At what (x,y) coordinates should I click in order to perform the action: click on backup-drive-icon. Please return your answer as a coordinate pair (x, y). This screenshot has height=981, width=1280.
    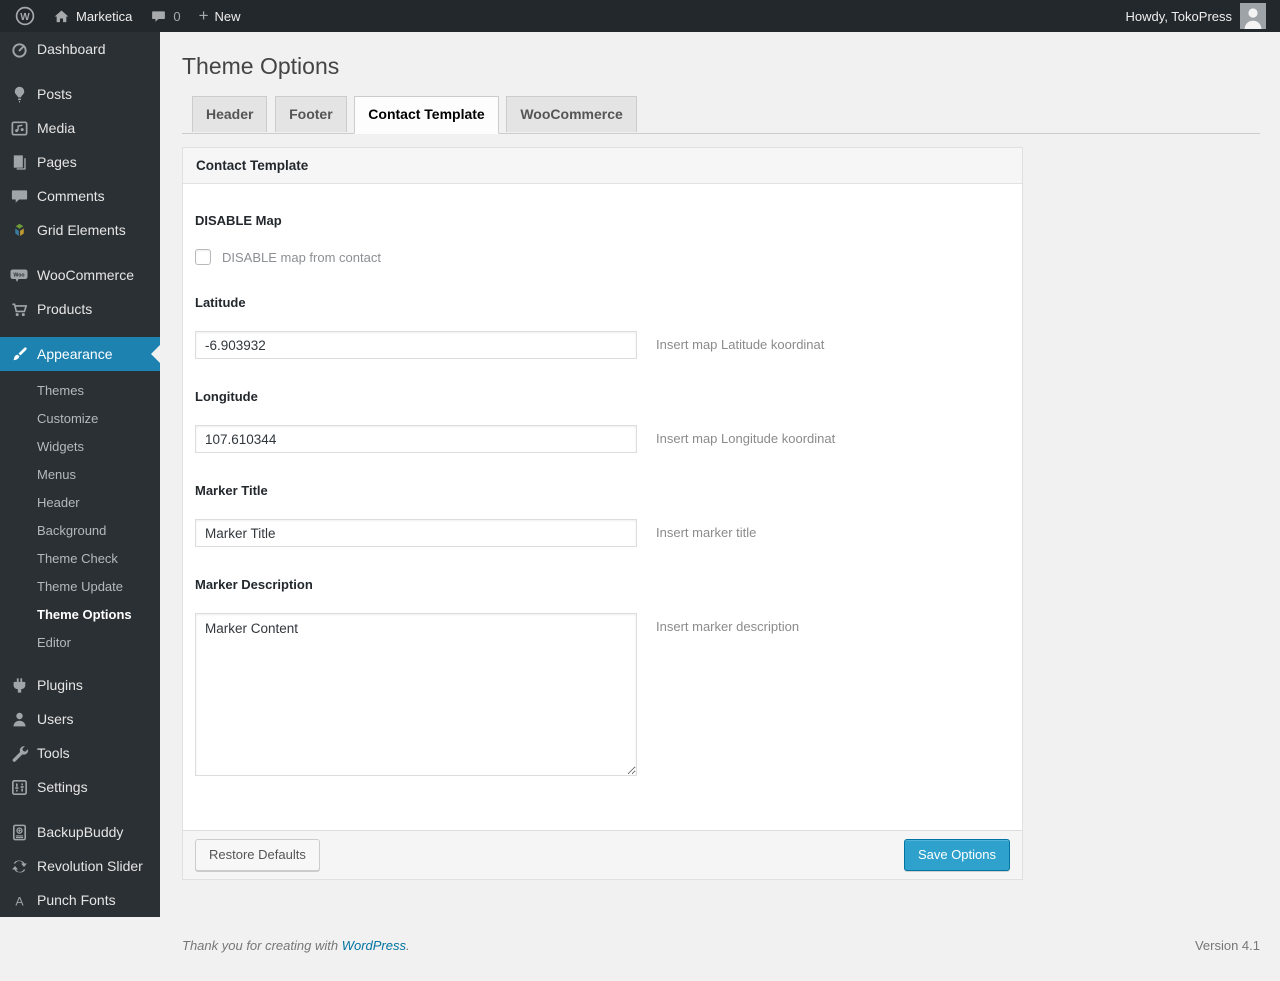
    Looking at the image, I should click on (19, 832).